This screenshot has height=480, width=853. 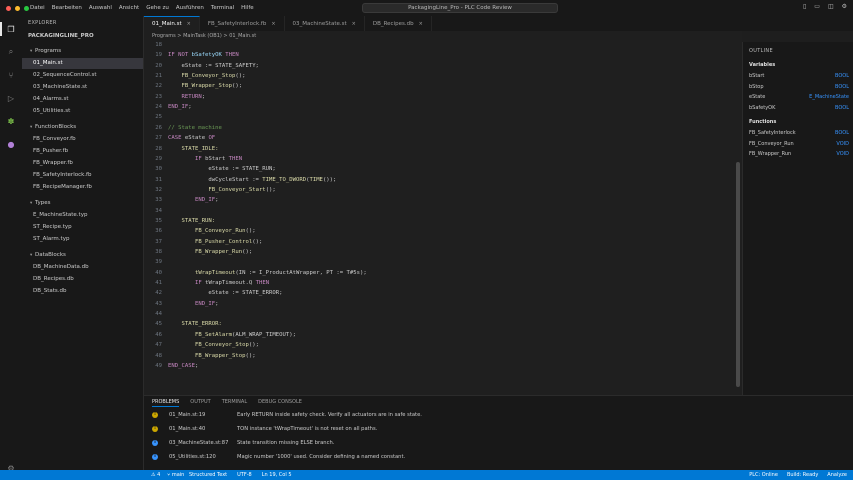 What do you see at coordinates (82, 151) in the screenshot?
I see `tree-file: FB_Pusher.fb` at bounding box center [82, 151].